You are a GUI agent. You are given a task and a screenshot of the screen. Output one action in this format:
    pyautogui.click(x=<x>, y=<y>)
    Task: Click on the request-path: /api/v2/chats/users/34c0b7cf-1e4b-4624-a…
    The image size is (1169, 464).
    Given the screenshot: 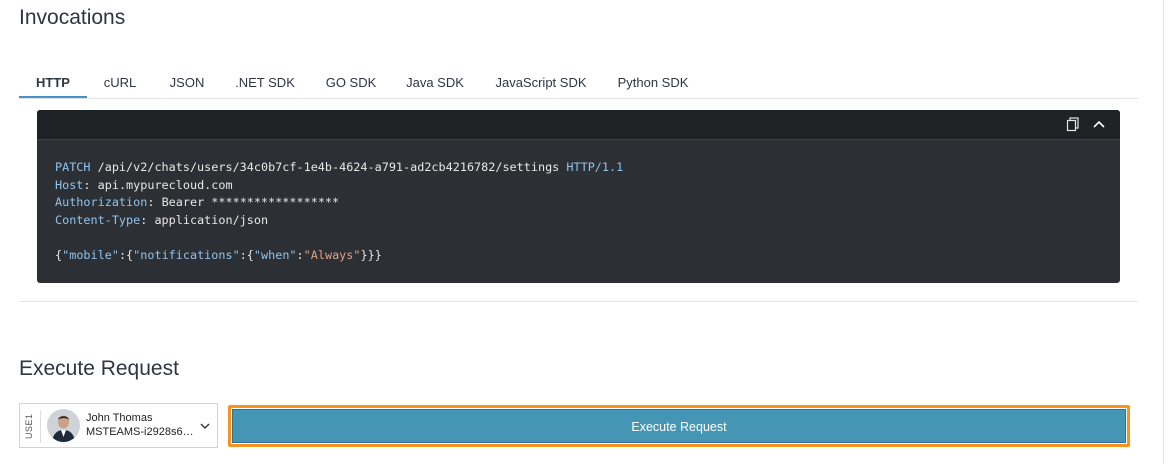 What is the action you would take?
    pyautogui.click(x=328, y=167)
    